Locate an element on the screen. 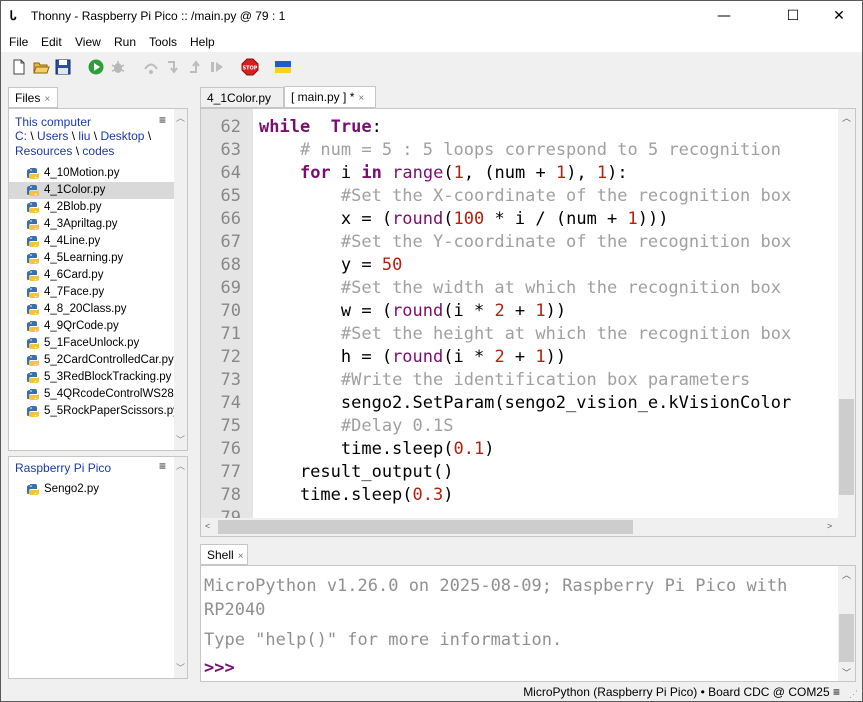  menu-edit: Edit is located at coordinates (51, 42).